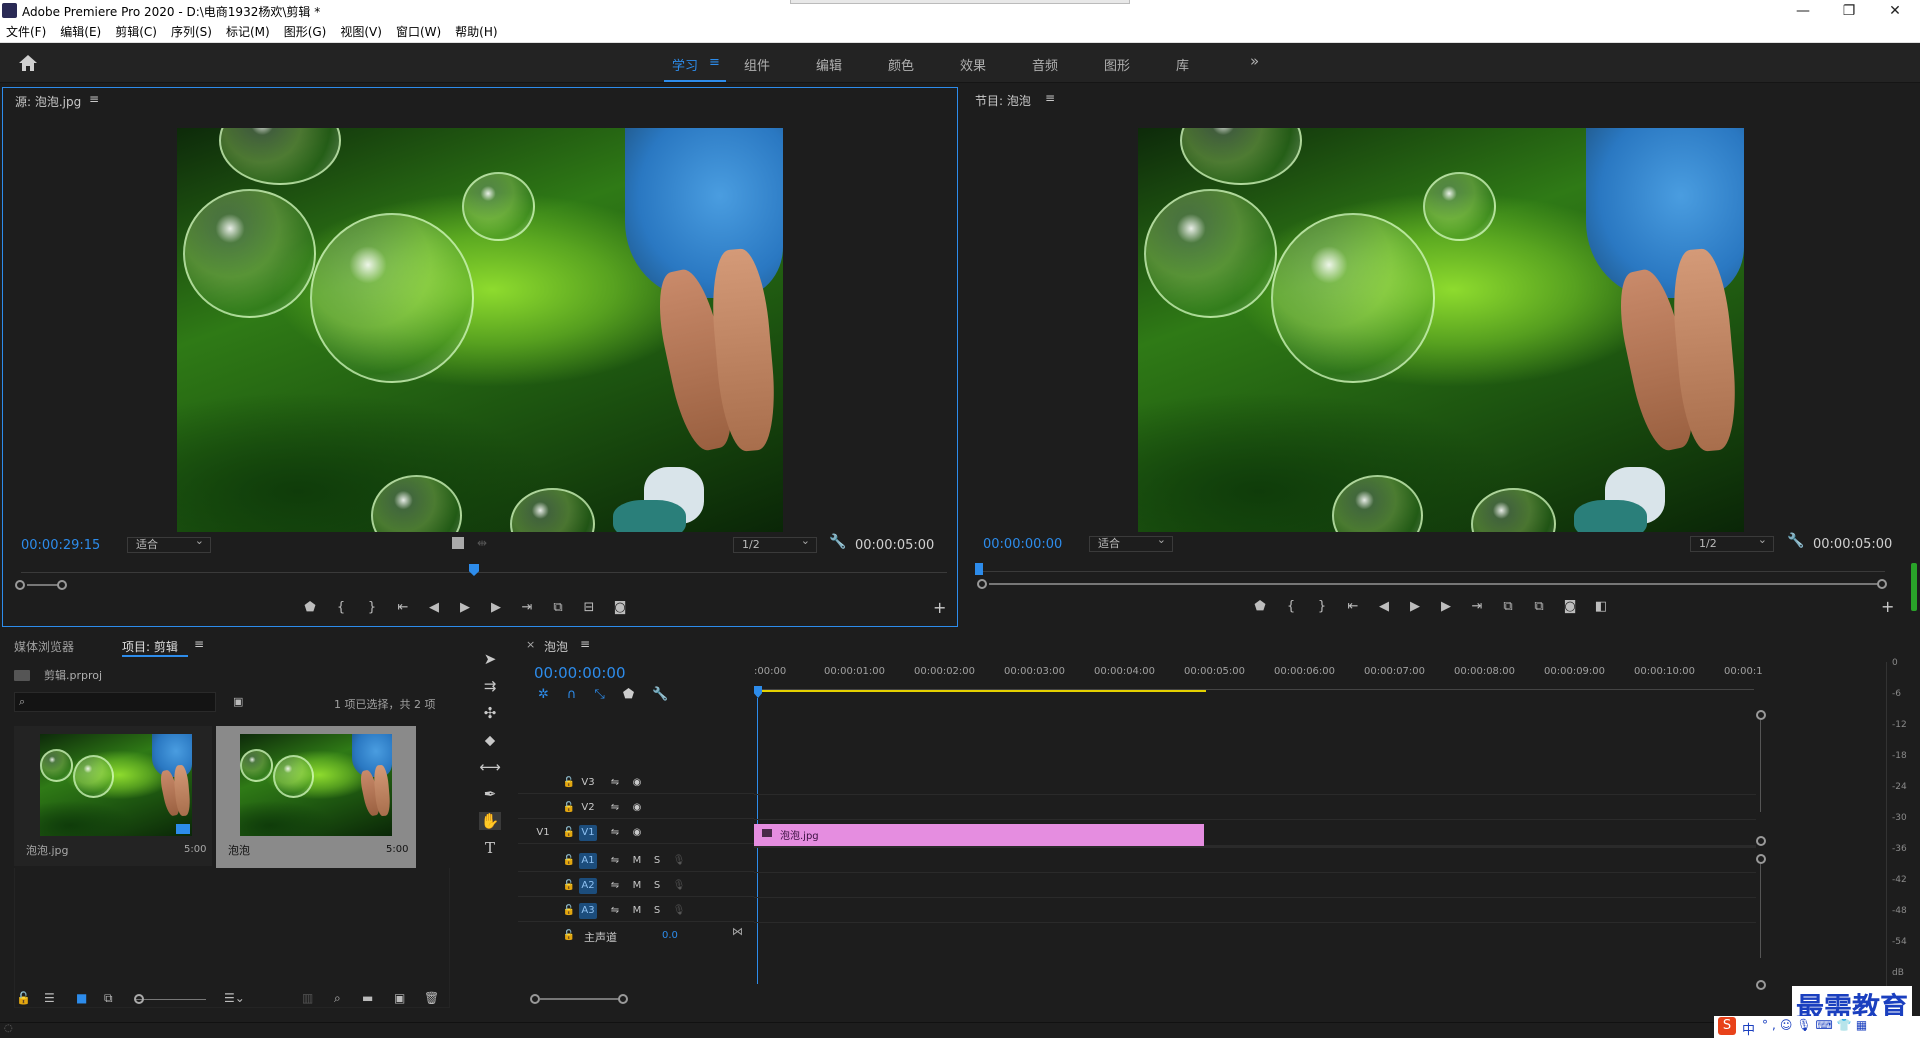  I want to click on program-zoom-handle-left, so click(982, 584).